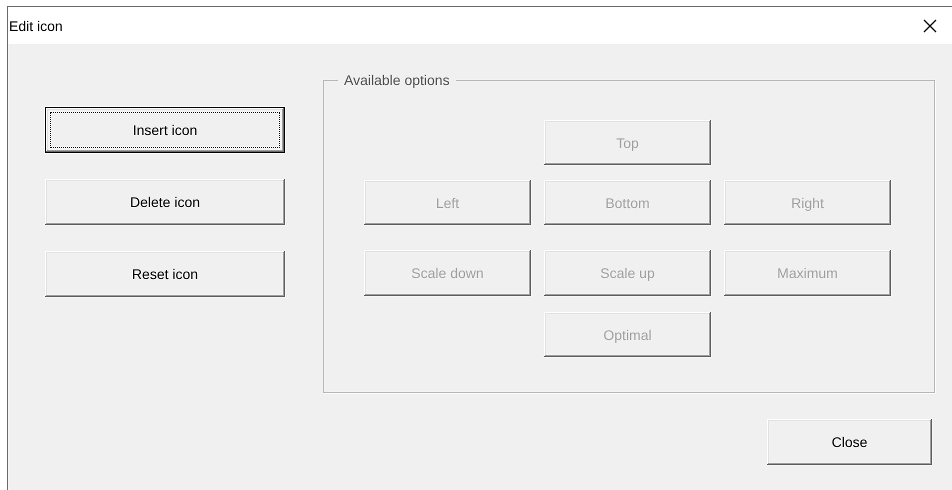 The width and height of the screenshot is (952, 490). What do you see at coordinates (930, 25) in the screenshot?
I see `close-icon` at bounding box center [930, 25].